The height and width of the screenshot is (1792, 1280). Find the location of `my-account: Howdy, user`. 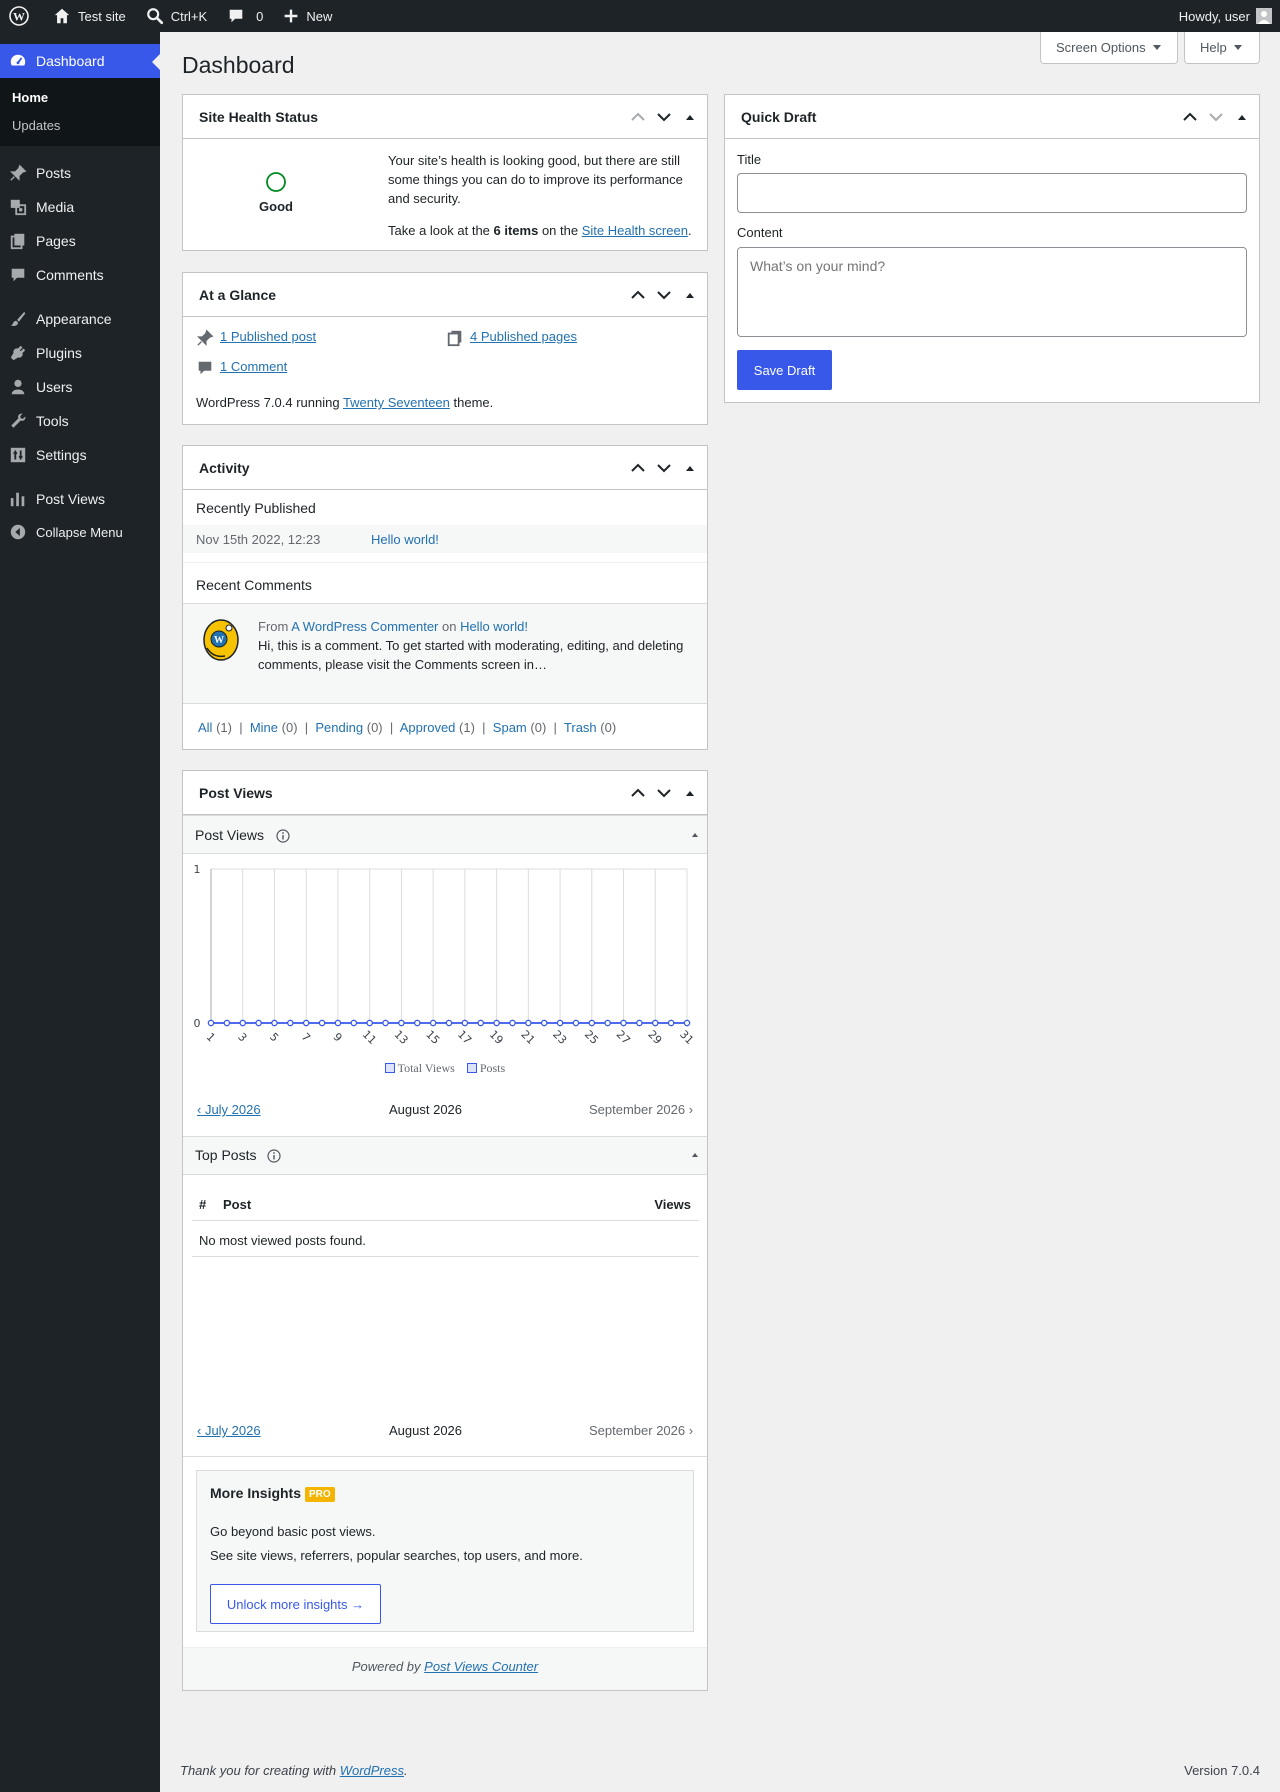

my-account: Howdy, user is located at coordinates (1225, 16).